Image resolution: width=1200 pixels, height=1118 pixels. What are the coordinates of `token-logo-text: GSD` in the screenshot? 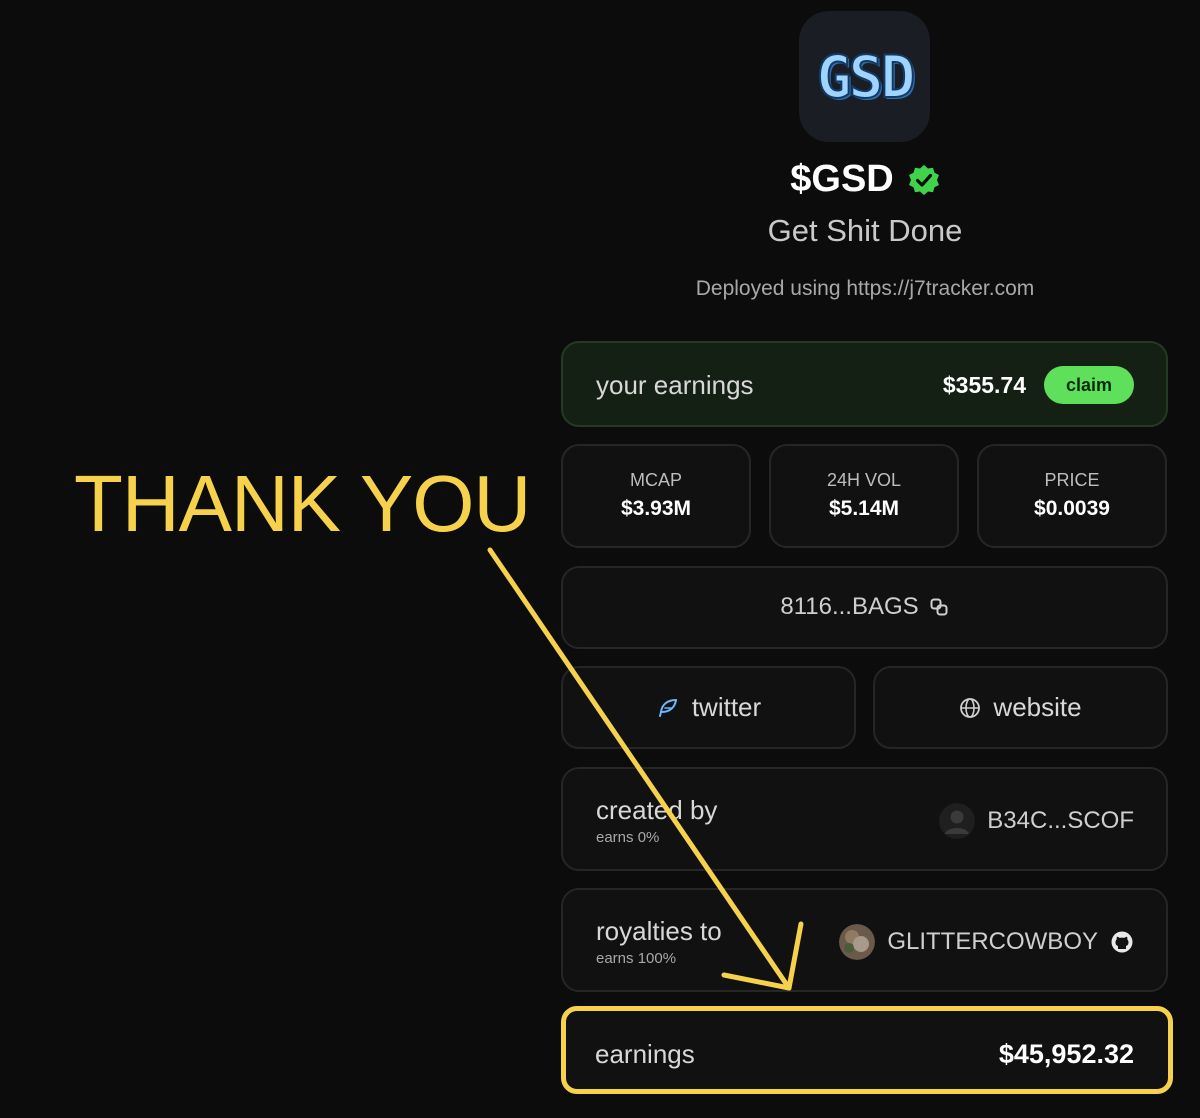 It's located at (866, 77).